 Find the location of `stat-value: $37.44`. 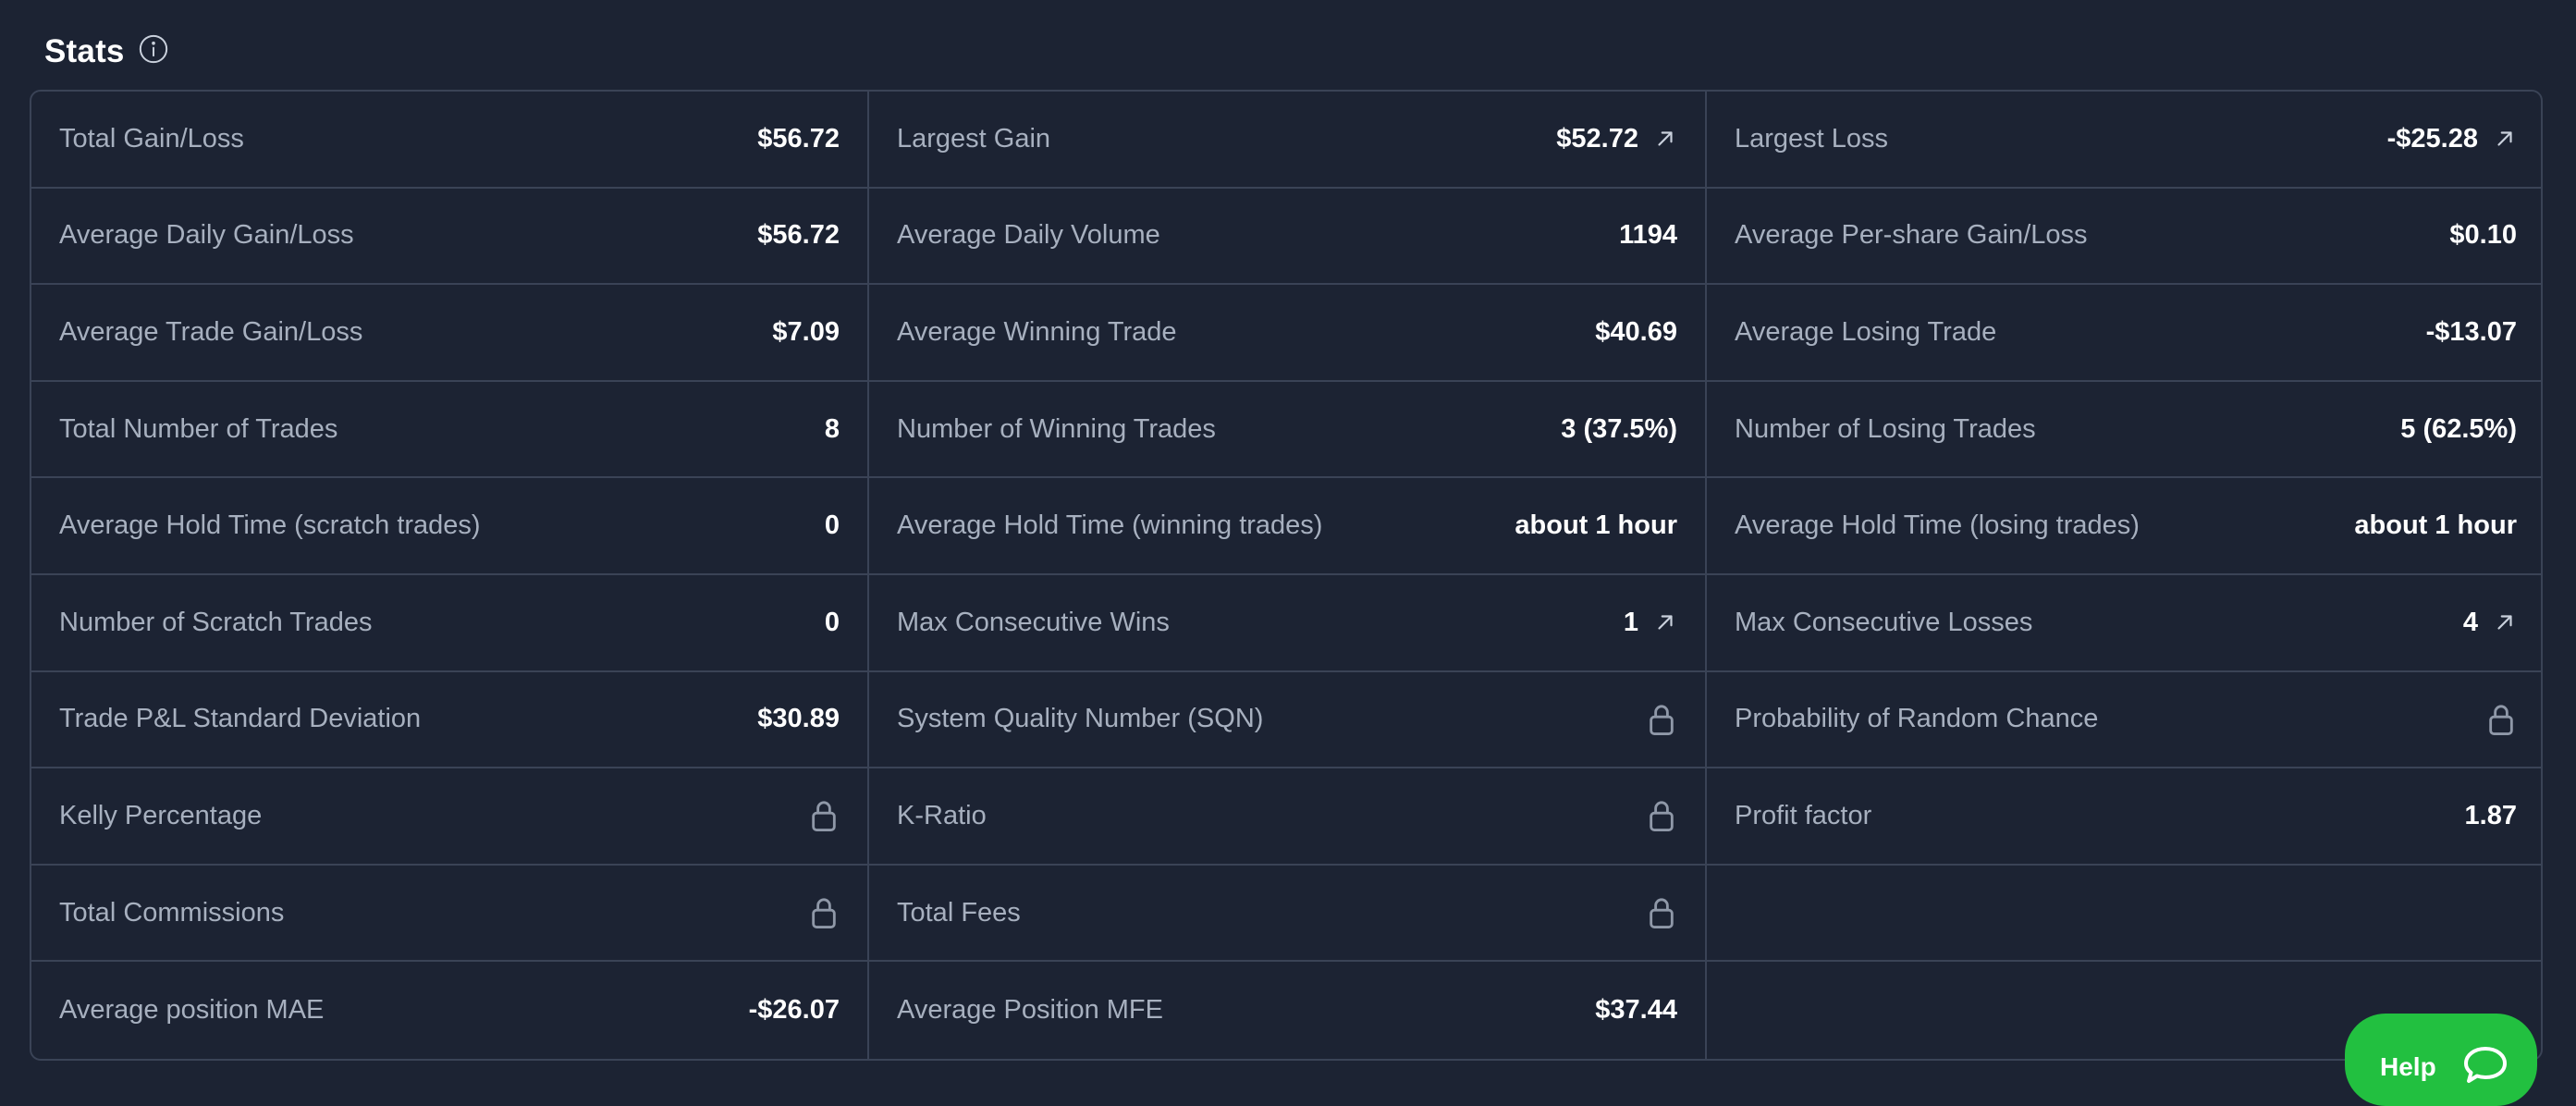

stat-value: $37.44 is located at coordinates (1636, 1011).